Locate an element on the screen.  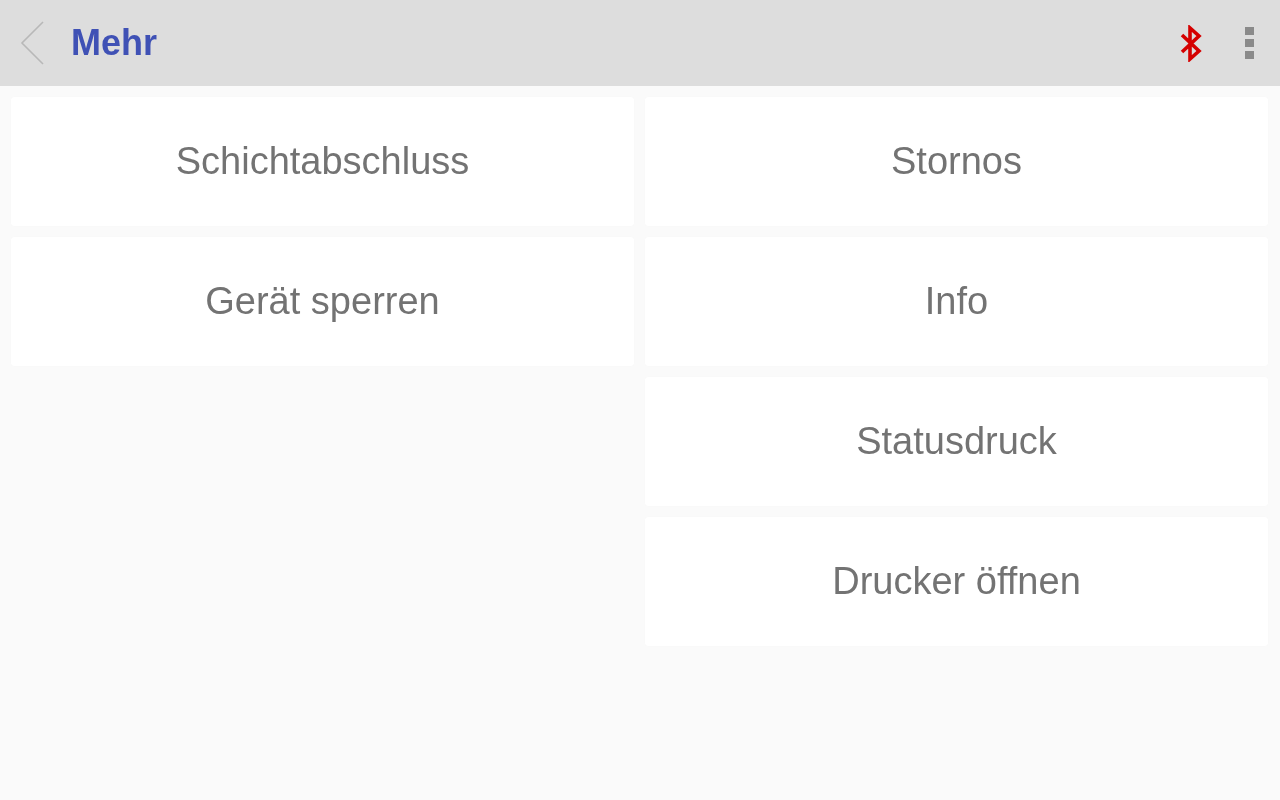
menu-tile-button: Schichtabschluss is located at coordinates (322, 161).